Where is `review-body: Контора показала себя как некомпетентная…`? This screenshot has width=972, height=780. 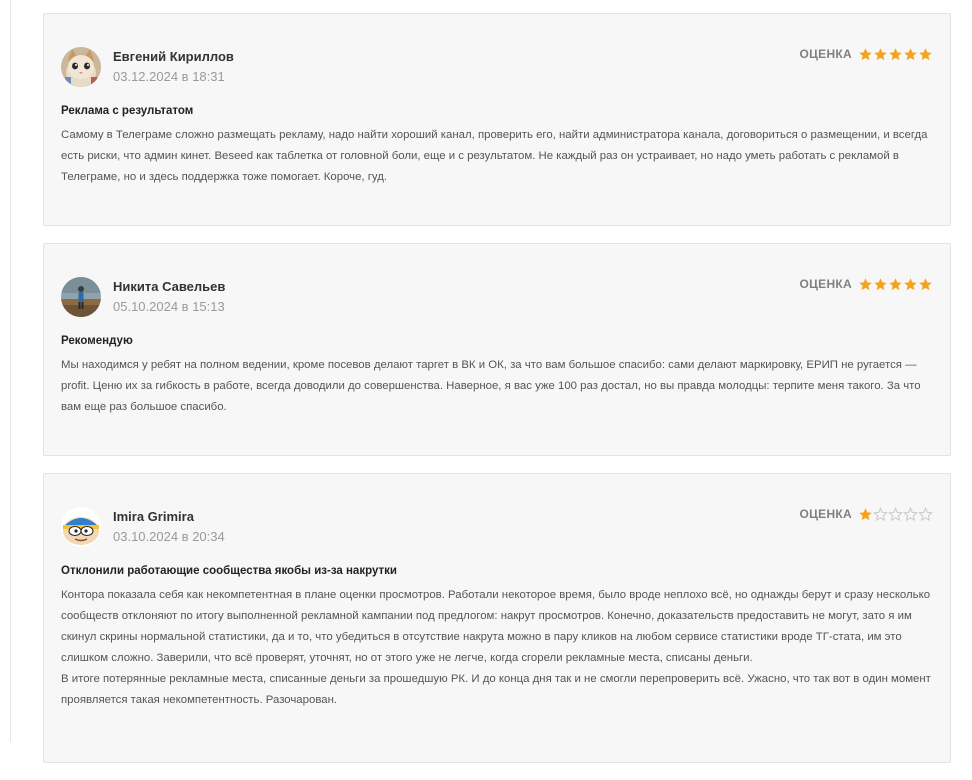 review-body: Контора показала себя как некомпетентная… is located at coordinates (496, 647).